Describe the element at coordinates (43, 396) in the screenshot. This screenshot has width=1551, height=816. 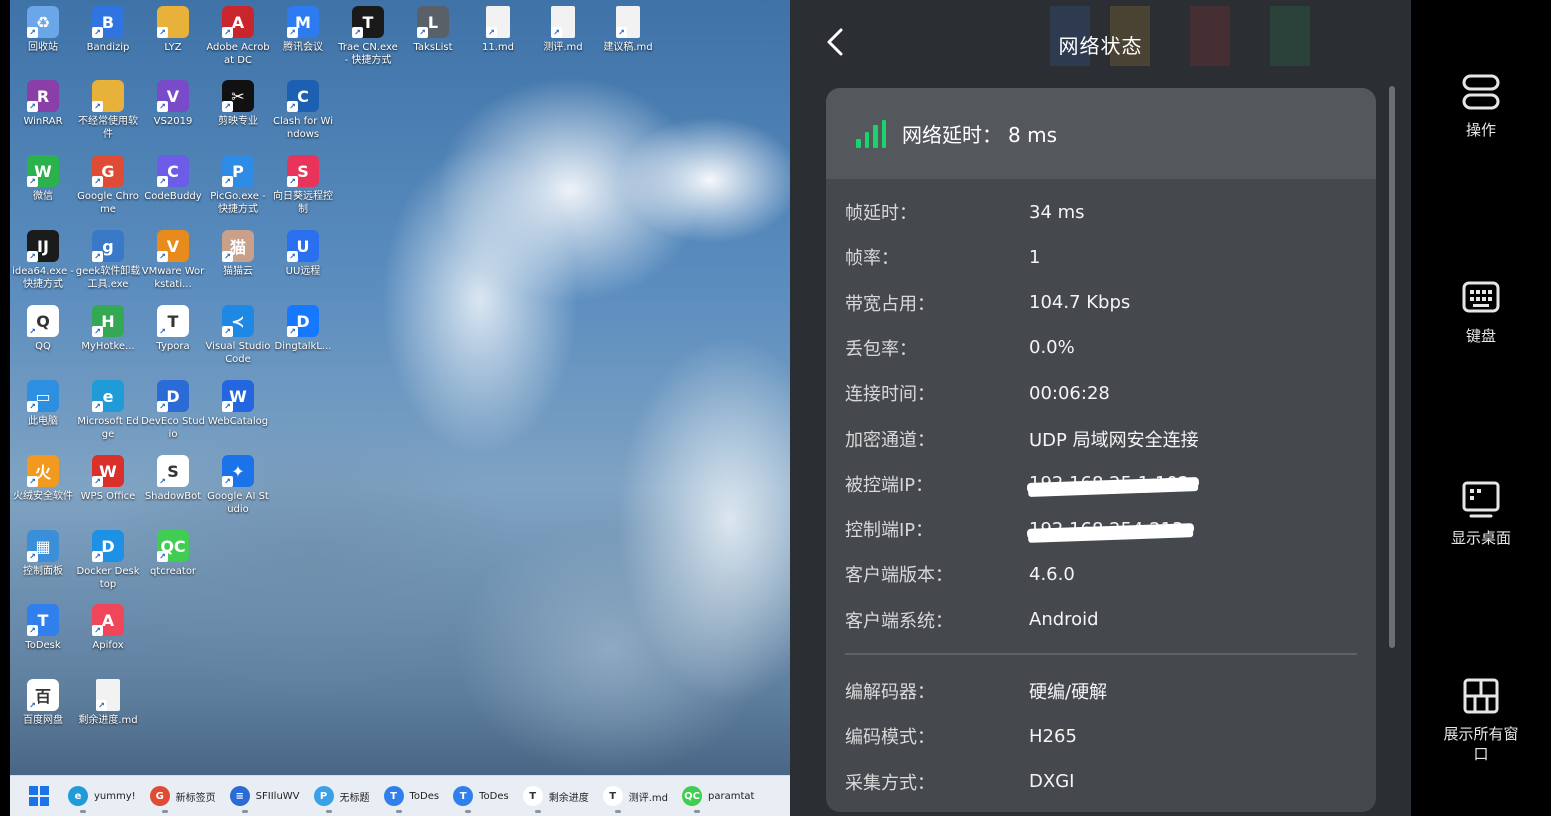
I see `this-pc-icon: ▭ ↗` at that location.